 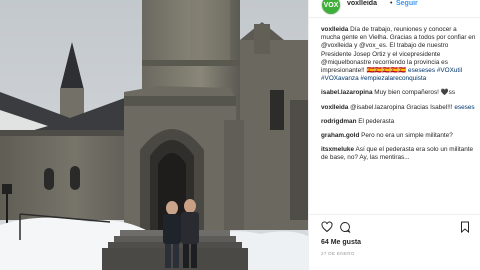 What do you see at coordinates (340, 135) in the screenshot?
I see `comment-username-link: graham.gold` at bounding box center [340, 135].